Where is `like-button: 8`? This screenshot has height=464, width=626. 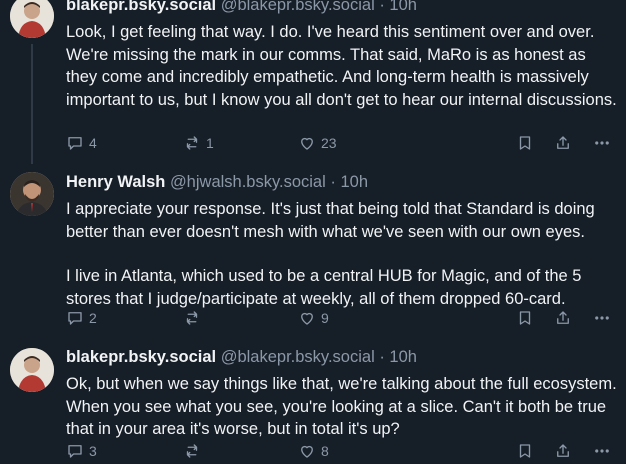
like-button: 8 is located at coordinates (313, 451).